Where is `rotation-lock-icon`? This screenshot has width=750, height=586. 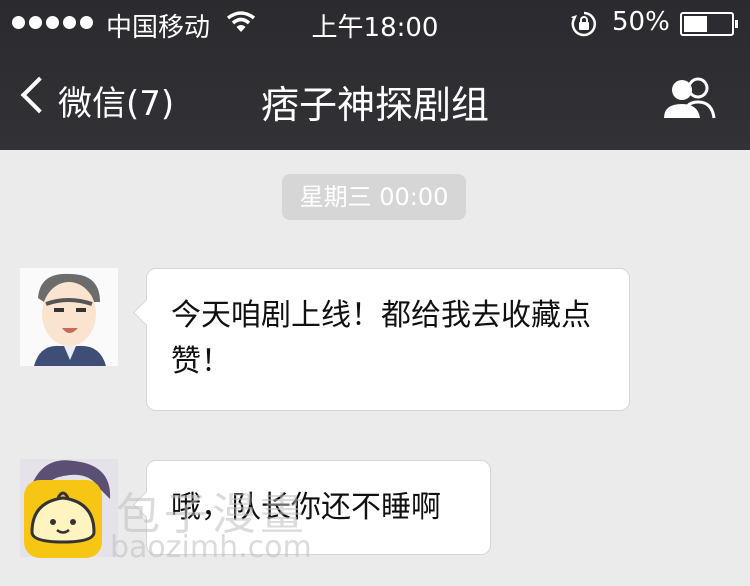 rotation-lock-icon is located at coordinates (584, 26).